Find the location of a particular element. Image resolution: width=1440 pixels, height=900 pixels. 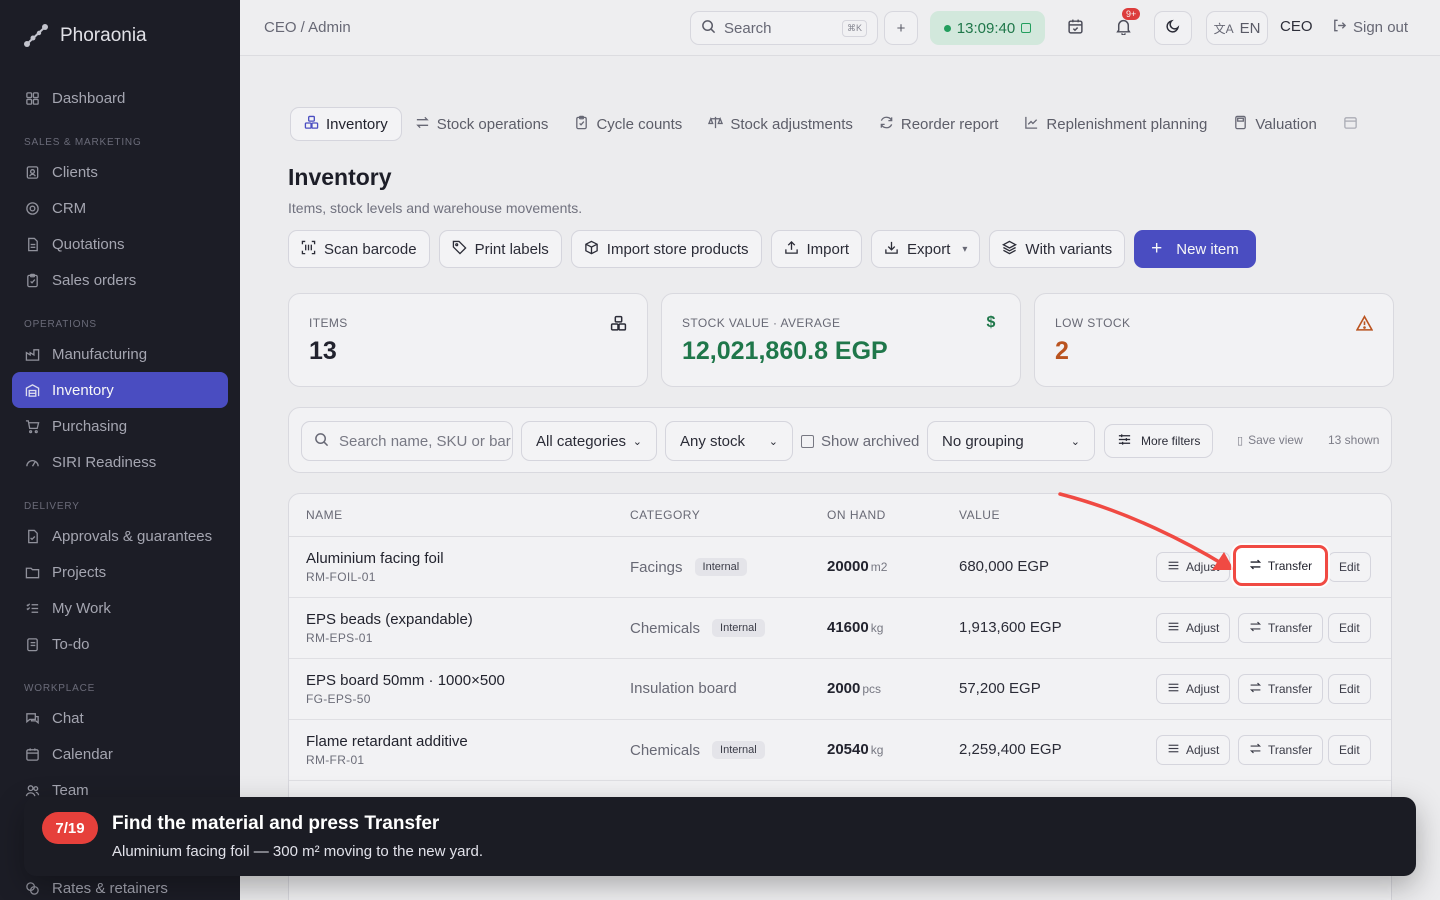

sidebar-item-label: Rates & retainers is located at coordinates (110, 888).